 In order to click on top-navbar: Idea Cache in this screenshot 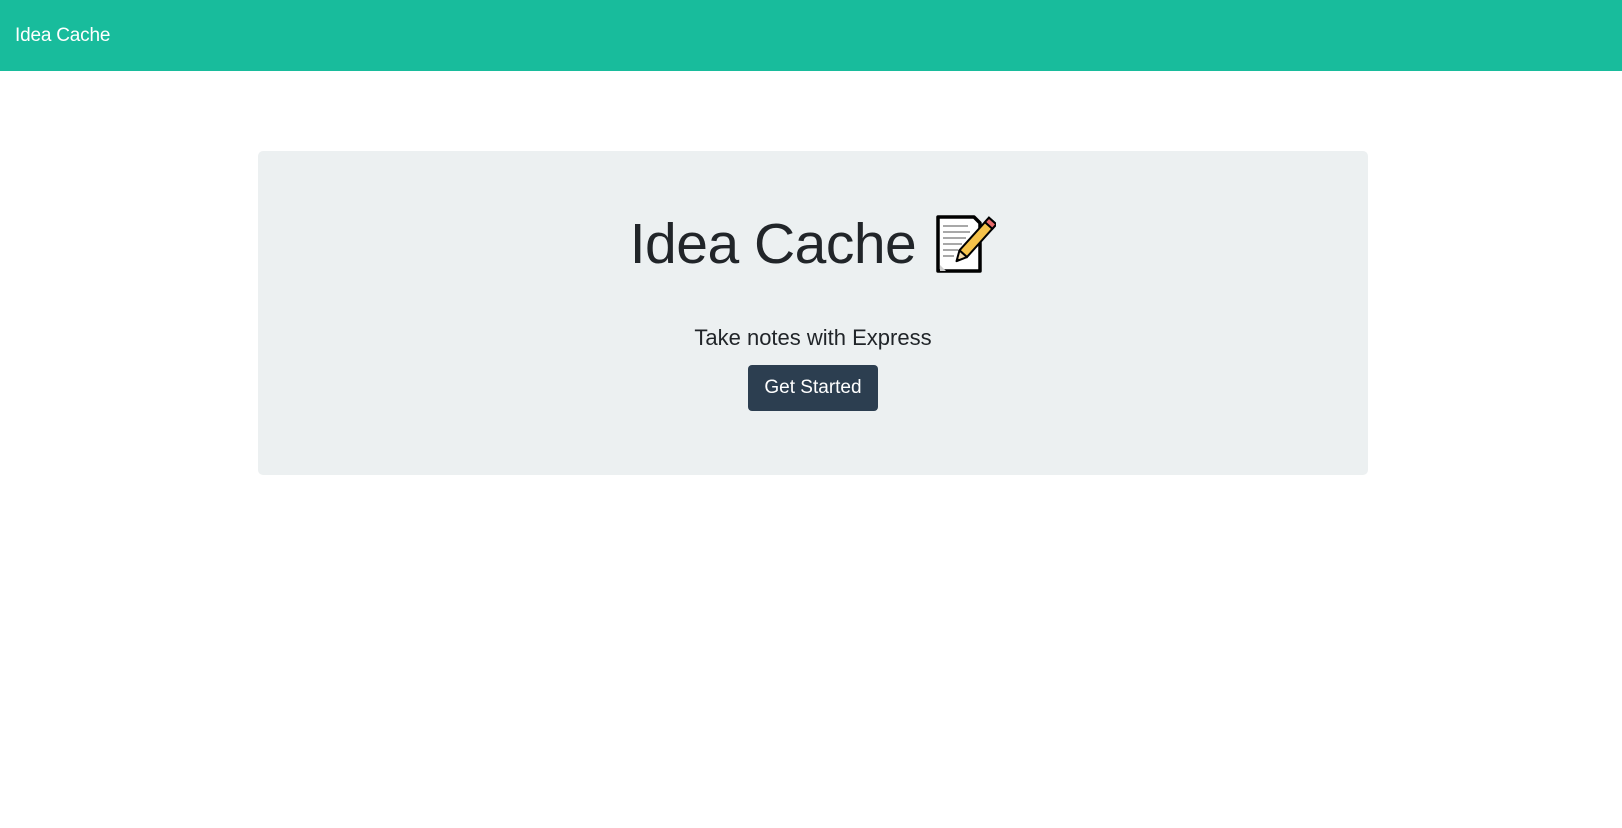, I will do `click(811, 35)`.